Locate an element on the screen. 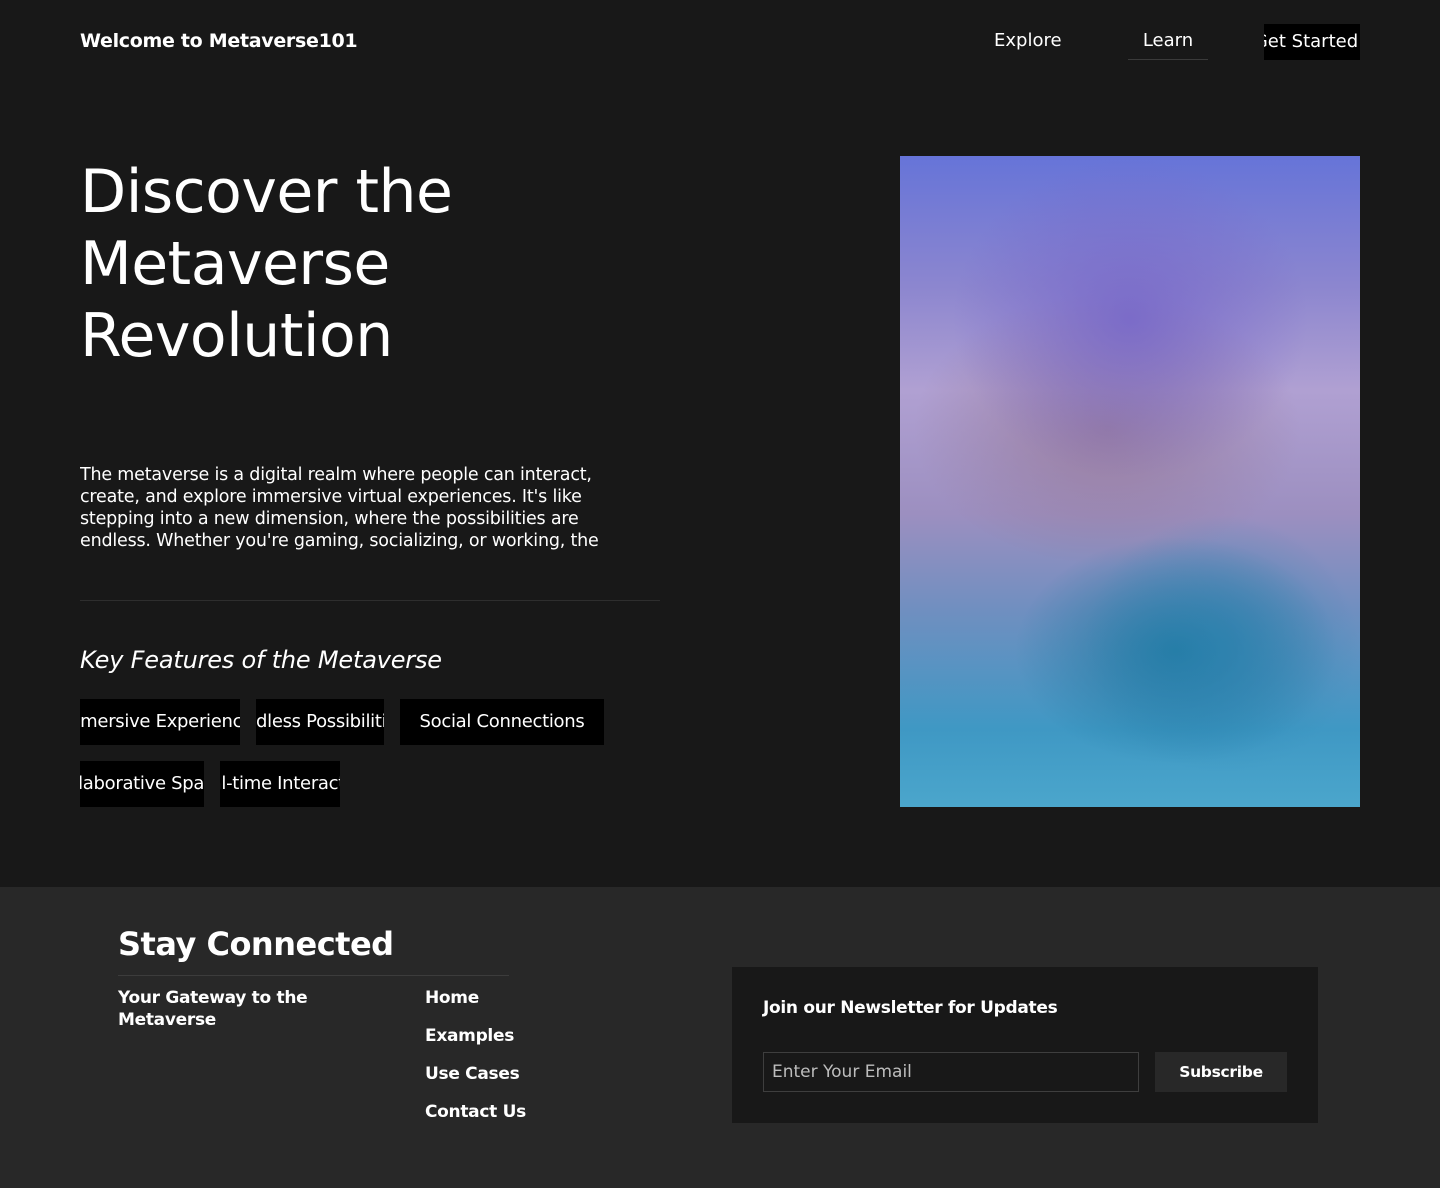  footer-link-home: Home is located at coordinates (452, 998).